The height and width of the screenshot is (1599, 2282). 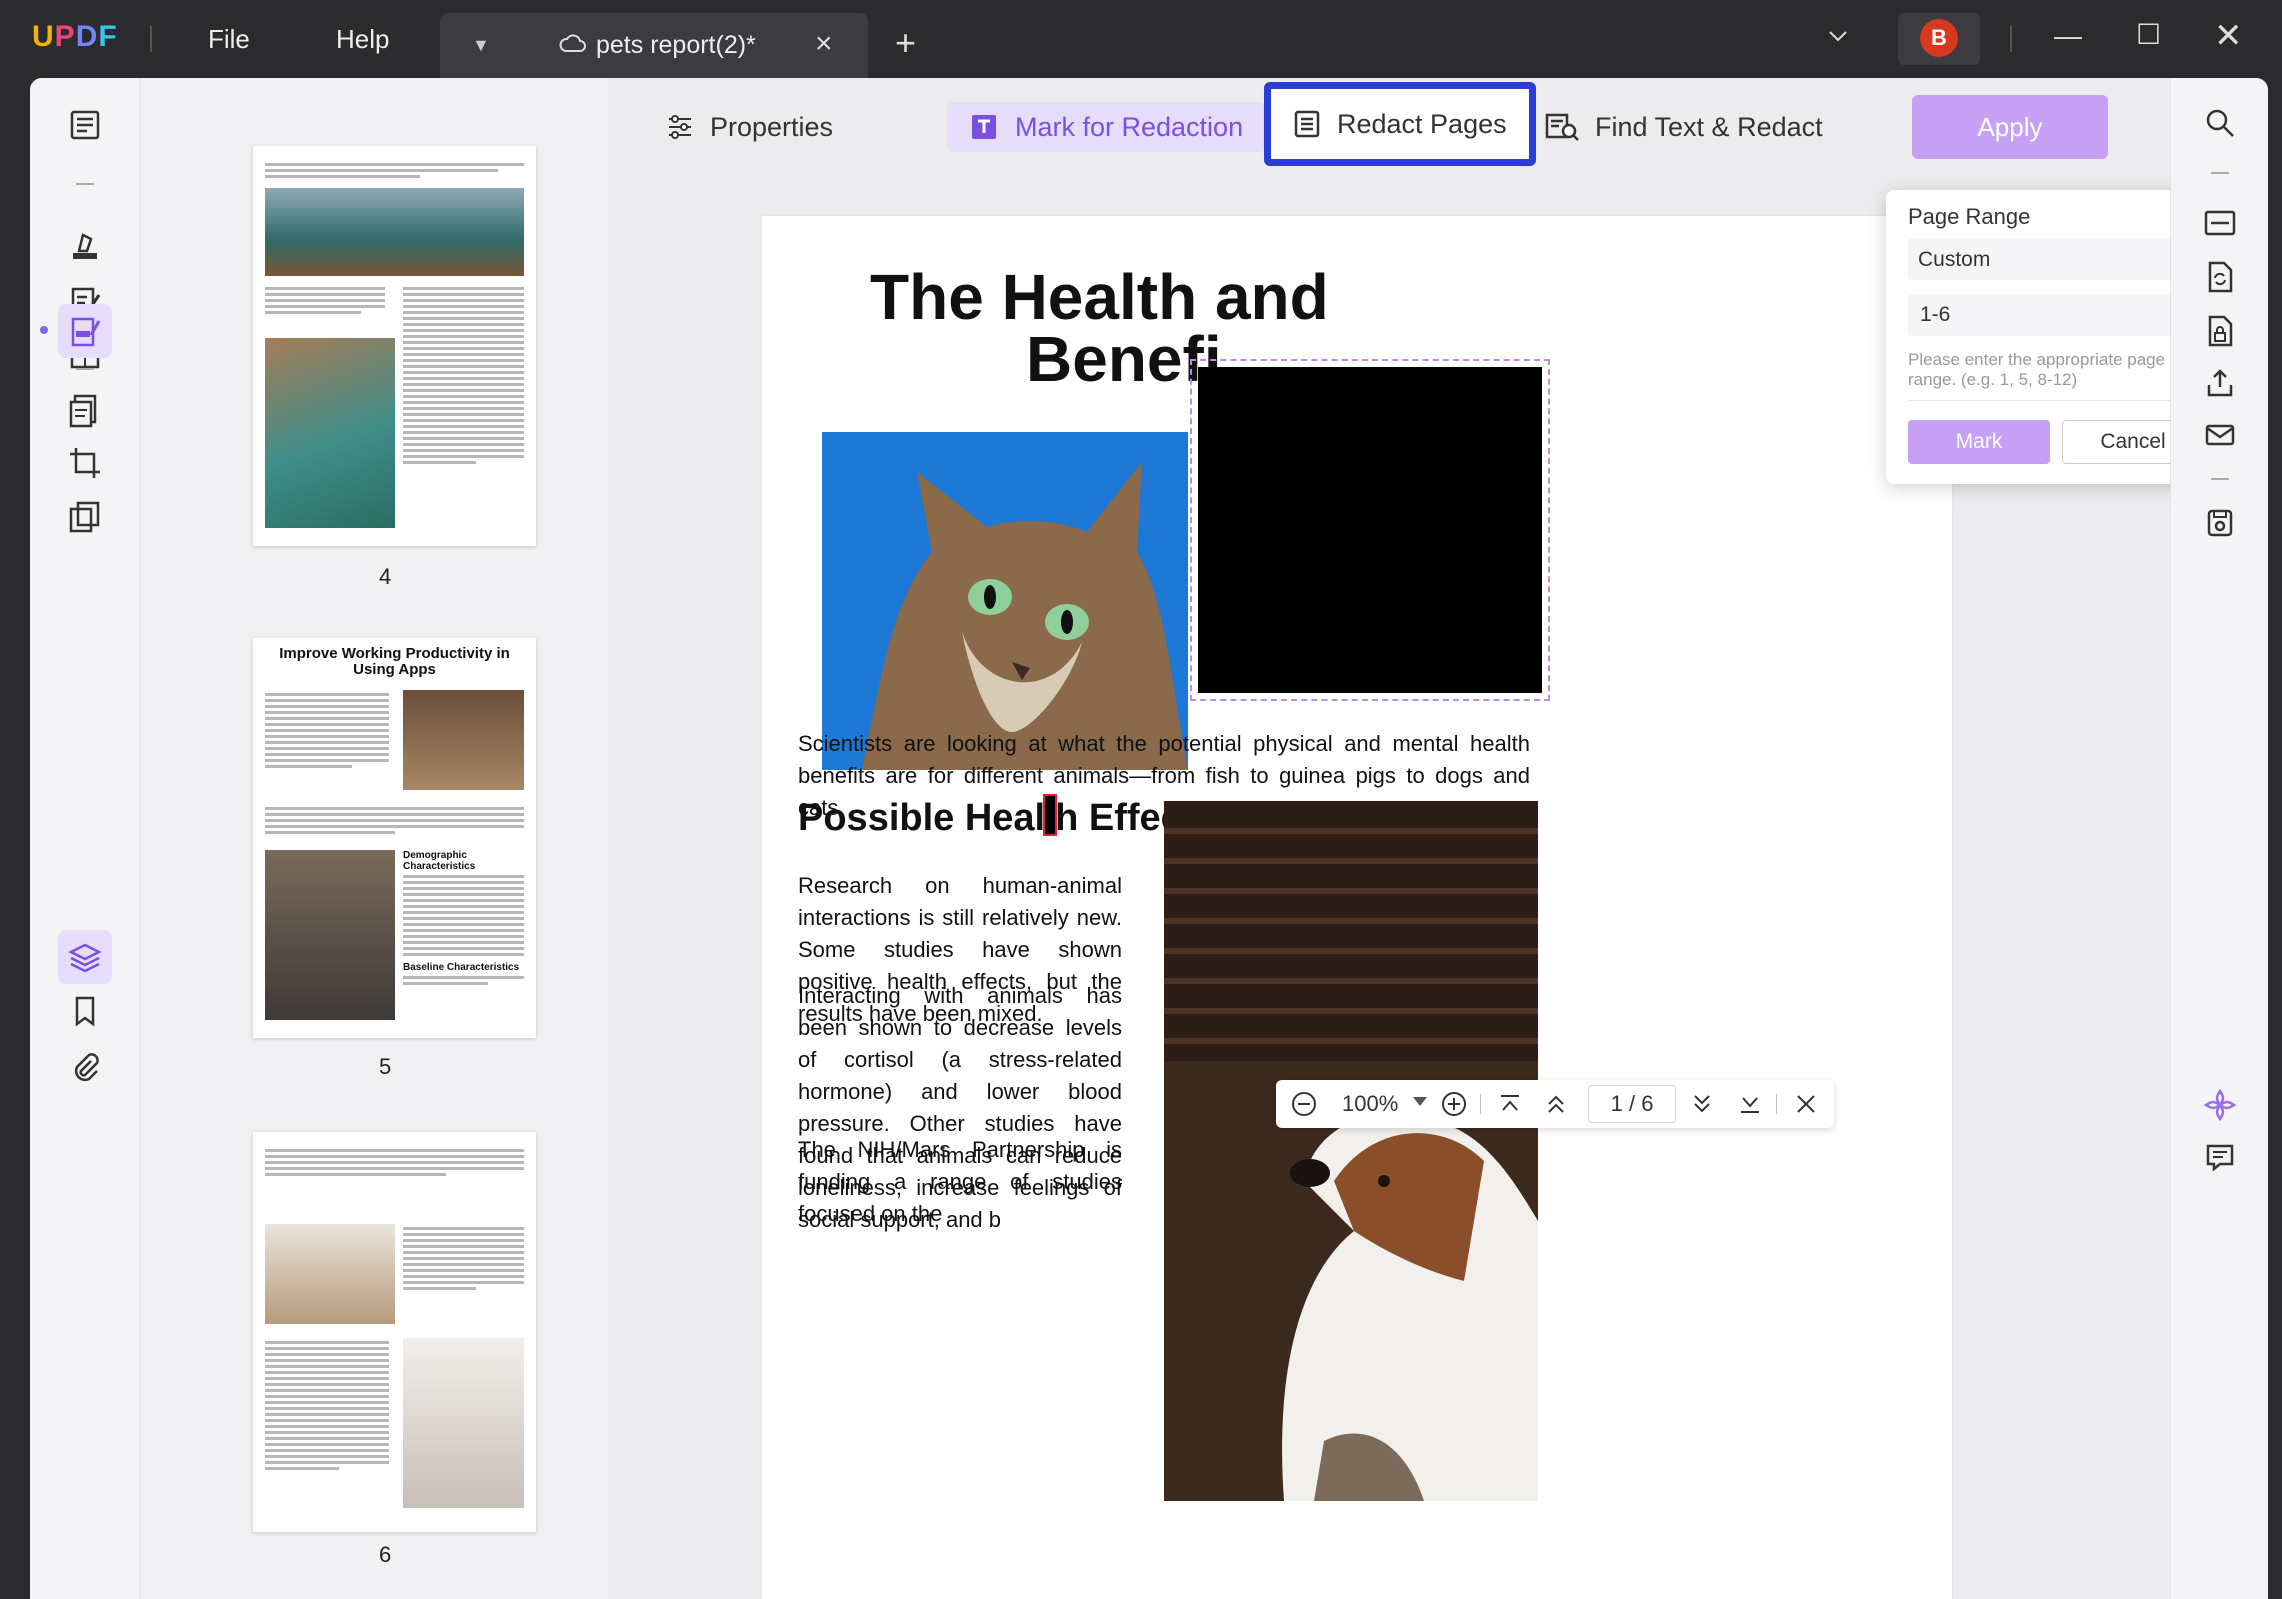 I want to click on comment-list-icon, so click(x=2220, y=1157).